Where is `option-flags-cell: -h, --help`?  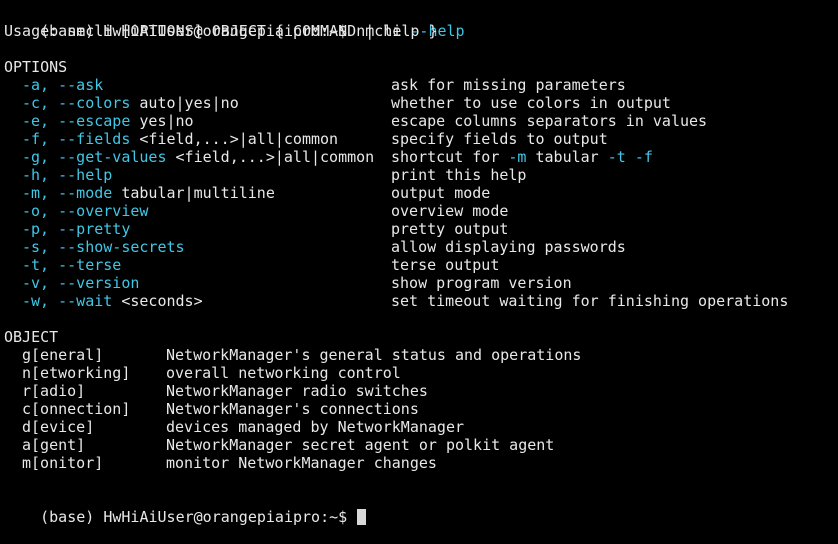 option-flags-cell: -h, --help is located at coordinates (67, 175).